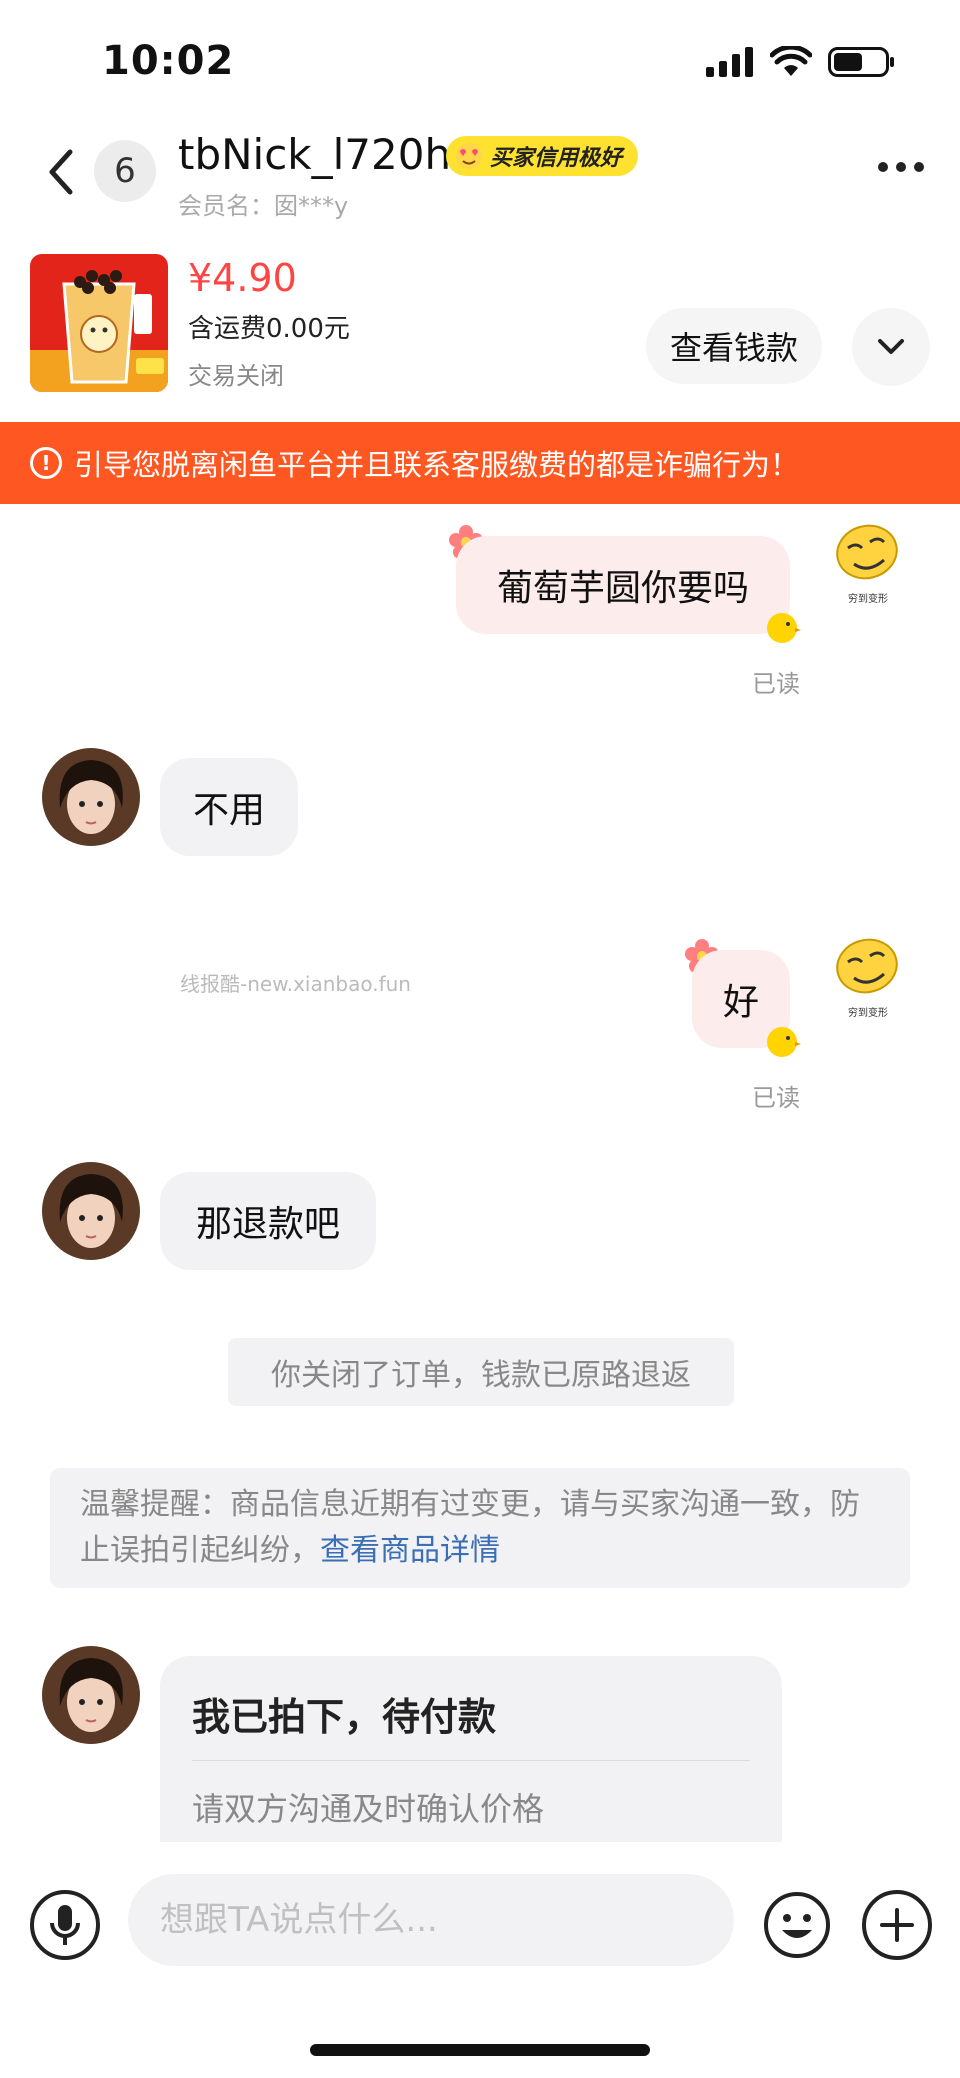  I want to click on product-summary: ¥4.90 含运费0.00元 交易关闭 查看钱款, so click(480, 331).